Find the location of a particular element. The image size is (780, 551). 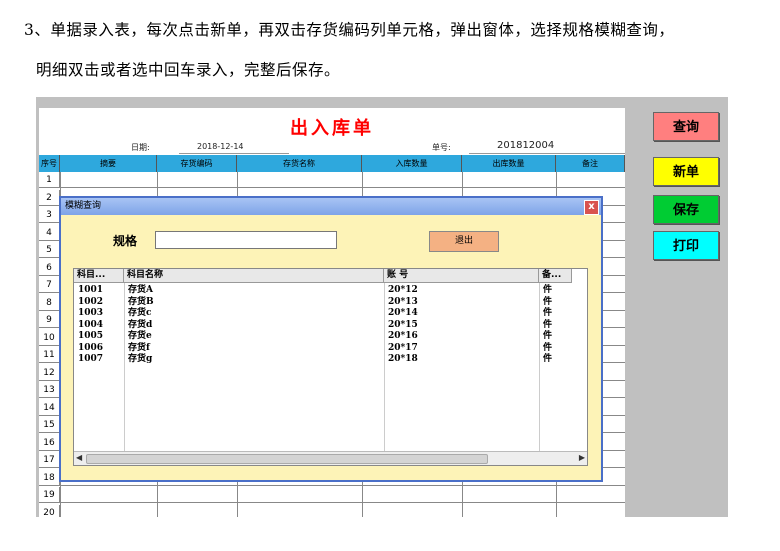

row-number: 17 is located at coordinates (49, 460).